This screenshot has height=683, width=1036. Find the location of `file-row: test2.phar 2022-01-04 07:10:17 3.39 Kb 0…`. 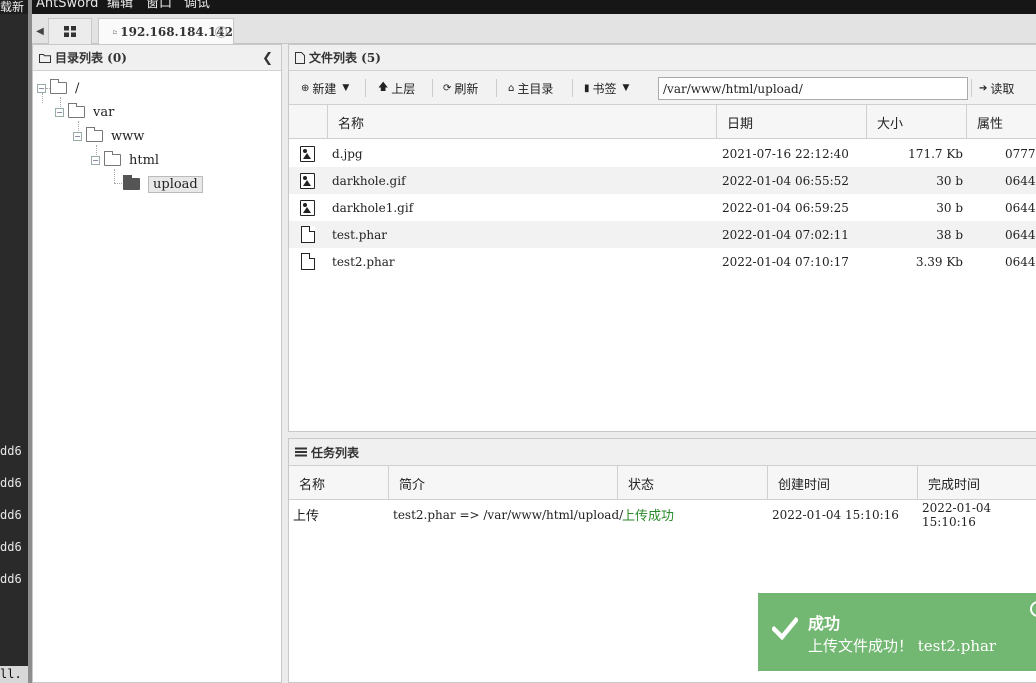

file-row: test2.phar 2022-01-04 07:10:17 3.39 Kb 0… is located at coordinates (662, 261).